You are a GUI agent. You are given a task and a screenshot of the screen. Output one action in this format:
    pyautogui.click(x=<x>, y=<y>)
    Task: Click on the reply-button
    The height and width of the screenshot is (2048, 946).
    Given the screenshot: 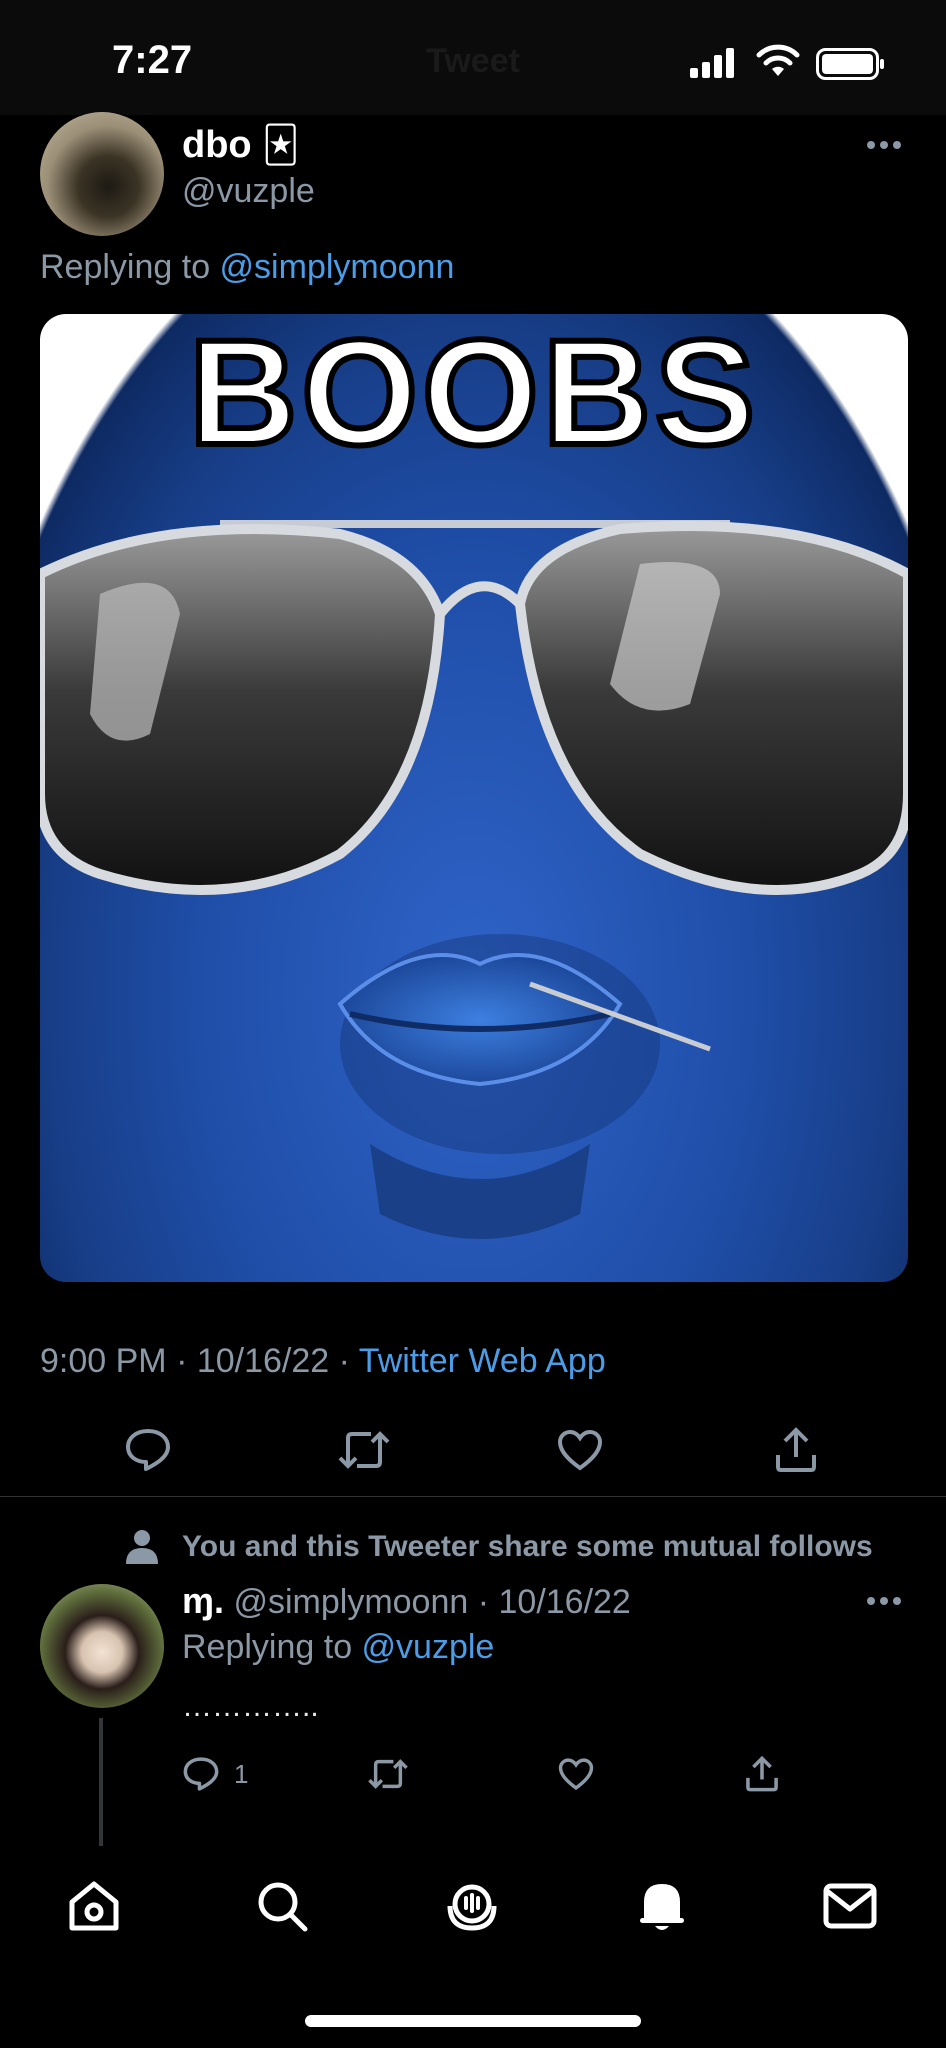 What is the action you would take?
    pyautogui.click(x=148, y=1450)
    